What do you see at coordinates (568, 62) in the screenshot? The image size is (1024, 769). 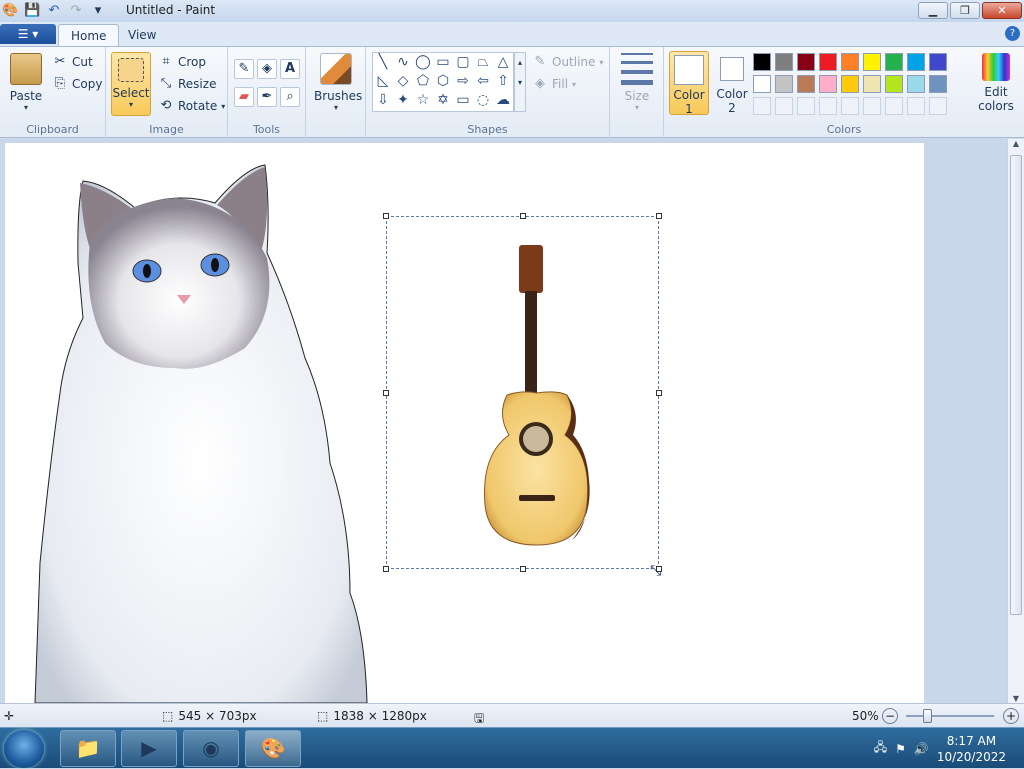 I see `outline-button: ✎ Outline ▾` at bounding box center [568, 62].